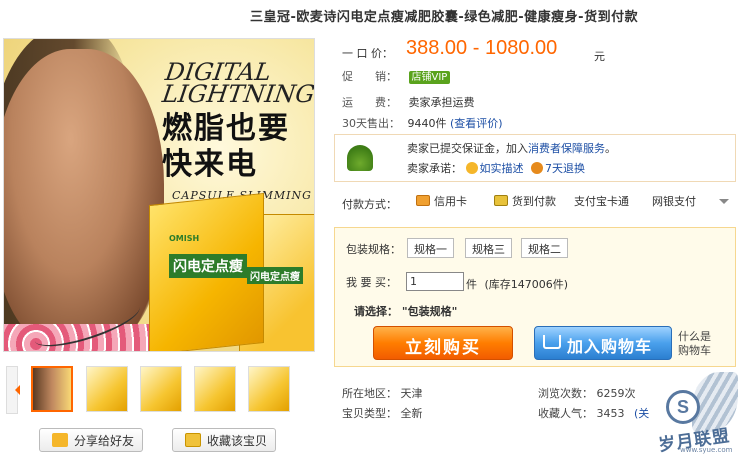  Describe the element at coordinates (237, 441) in the screenshot. I see `collect-label: 收藏该宝贝` at that location.